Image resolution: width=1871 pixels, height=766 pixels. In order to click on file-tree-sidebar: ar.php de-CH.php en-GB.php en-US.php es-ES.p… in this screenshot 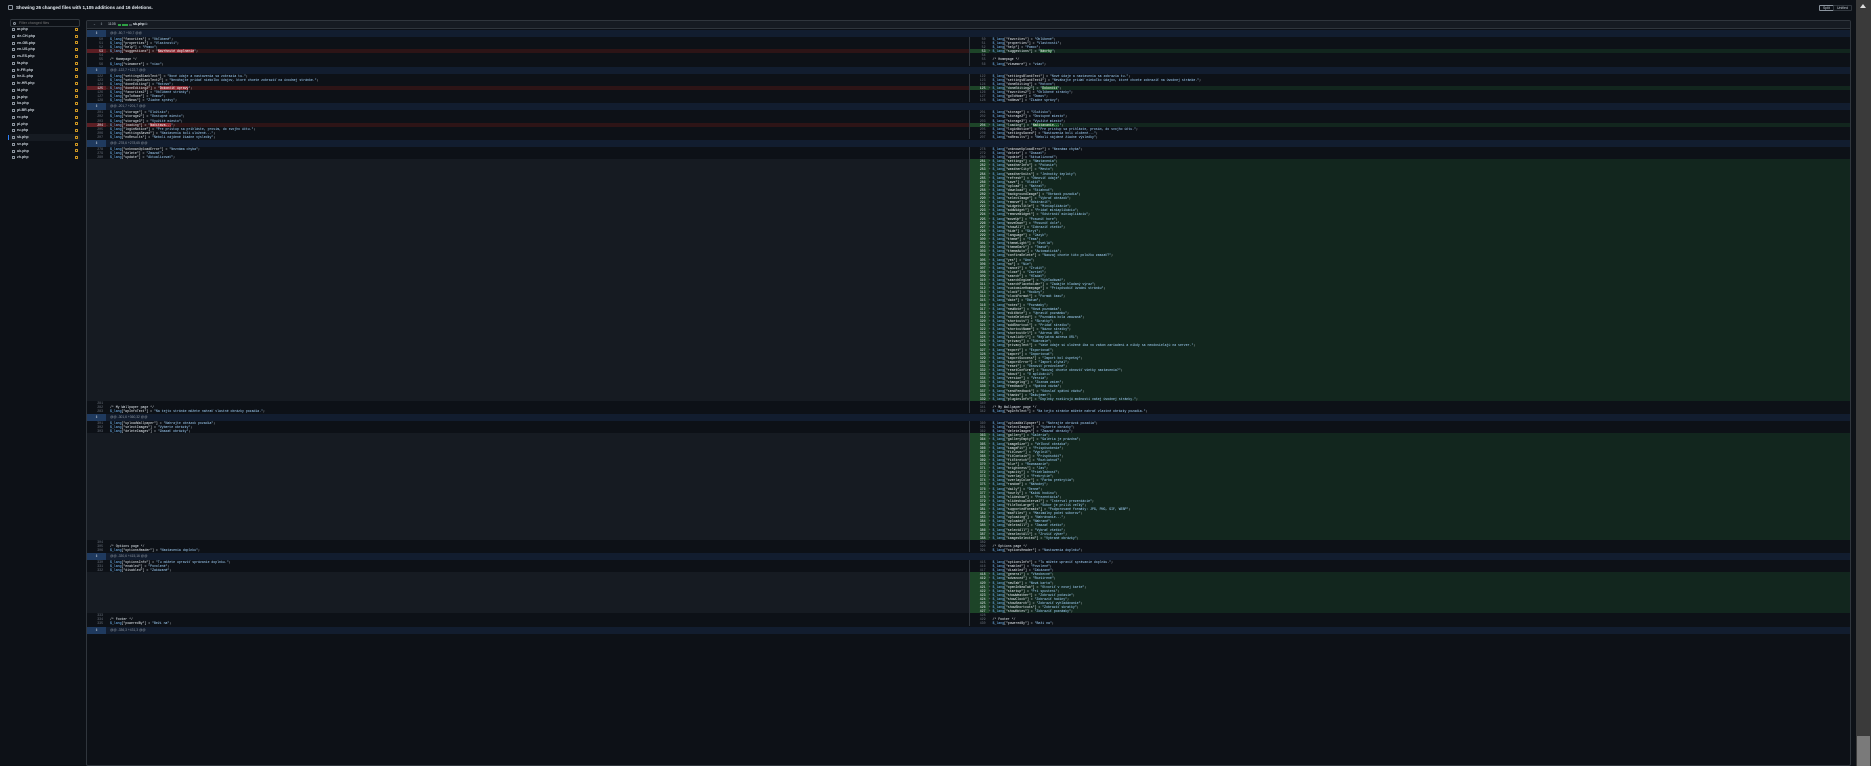, I will do `click(40, 390)`.